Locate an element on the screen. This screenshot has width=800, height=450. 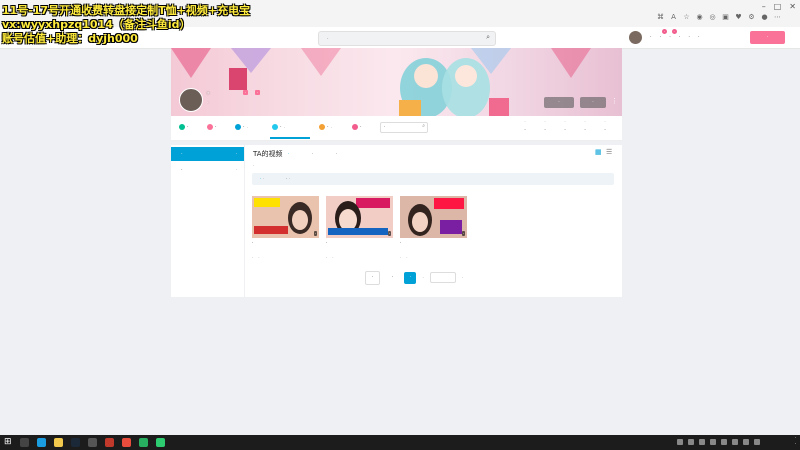
search-input is located at coordinates (397, 38).